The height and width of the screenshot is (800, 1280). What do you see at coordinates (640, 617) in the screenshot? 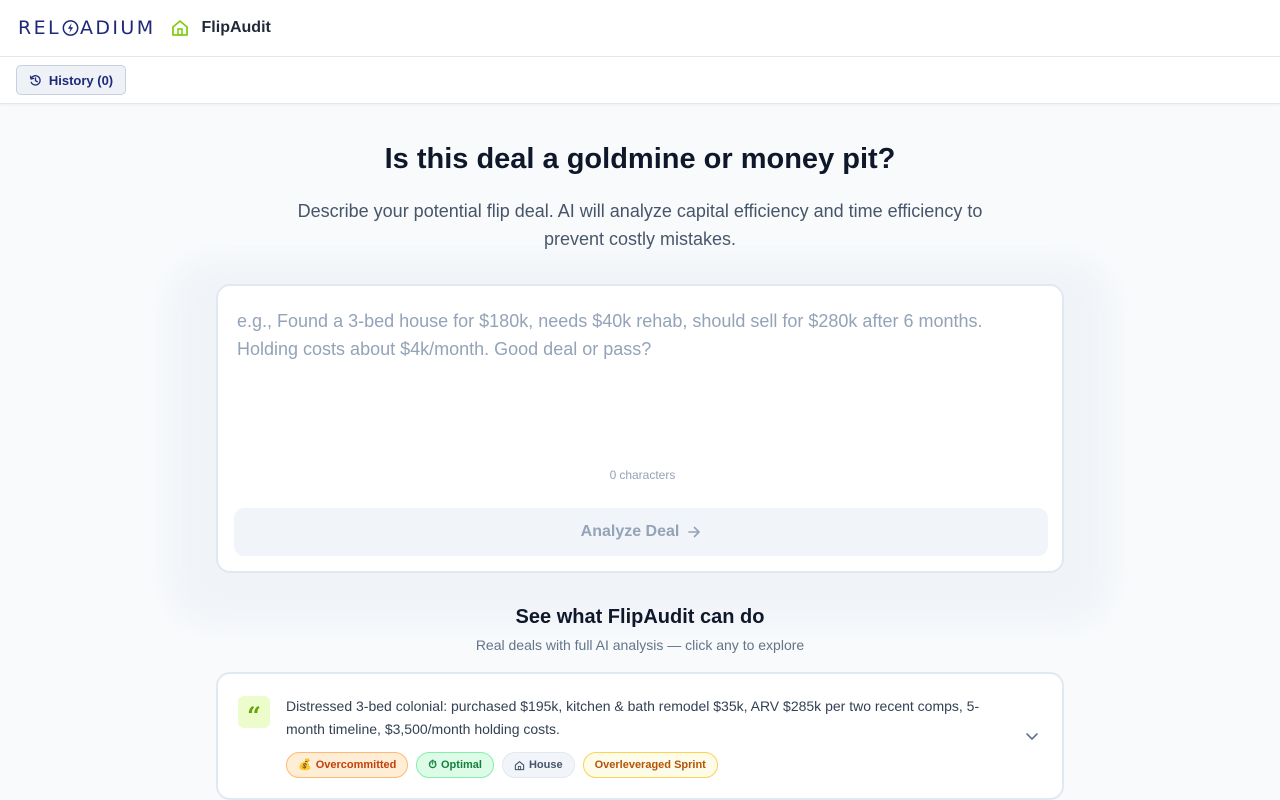
I see `examples-title: See what FlipAudit can do` at bounding box center [640, 617].